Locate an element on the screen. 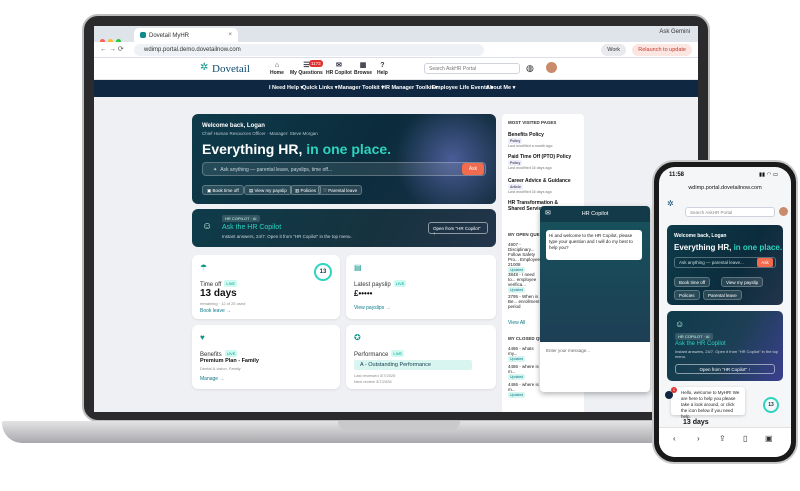  ask-button: Ask is located at coordinates (473, 169).